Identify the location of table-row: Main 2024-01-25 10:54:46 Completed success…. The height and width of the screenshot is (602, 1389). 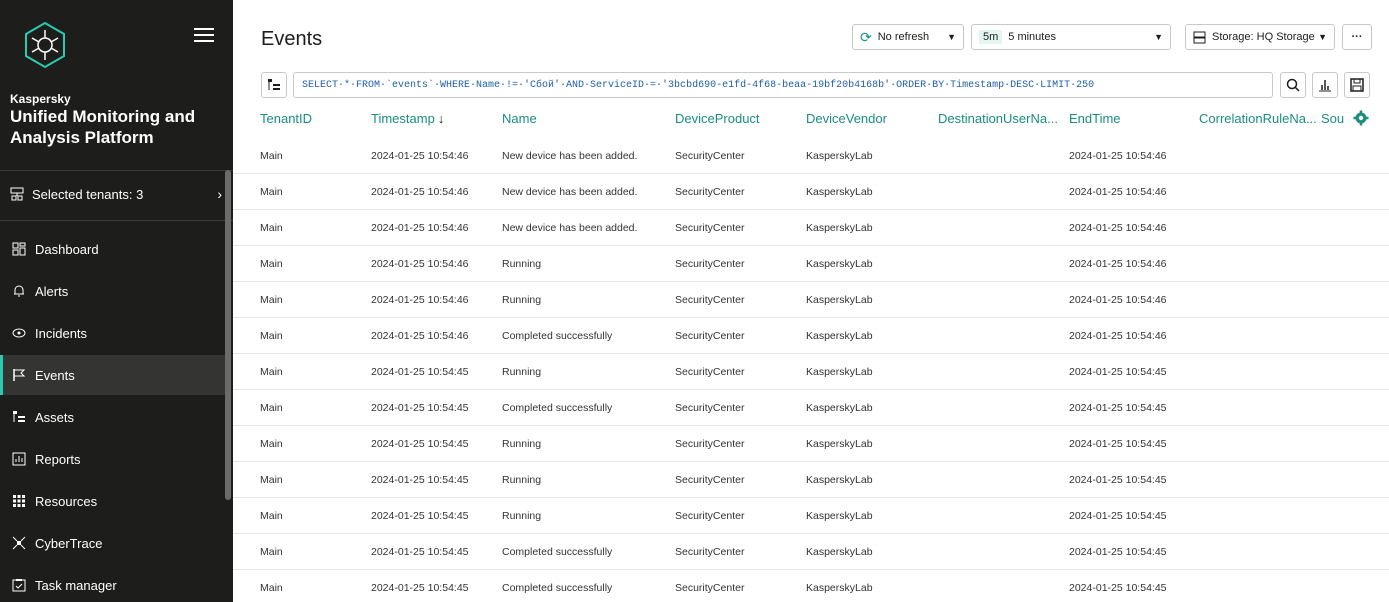
(811, 336).